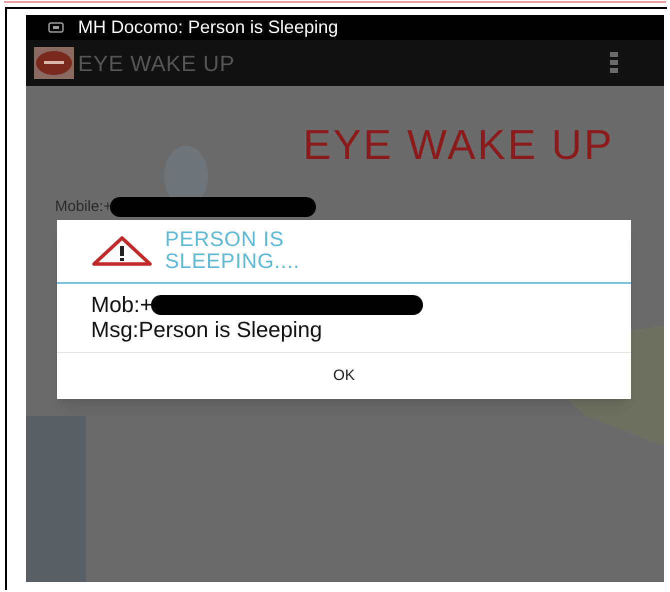 Image resolution: width=670 pixels, height=592 pixels. What do you see at coordinates (156, 64) in the screenshot?
I see `app-title: EYE WAKE UP` at bounding box center [156, 64].